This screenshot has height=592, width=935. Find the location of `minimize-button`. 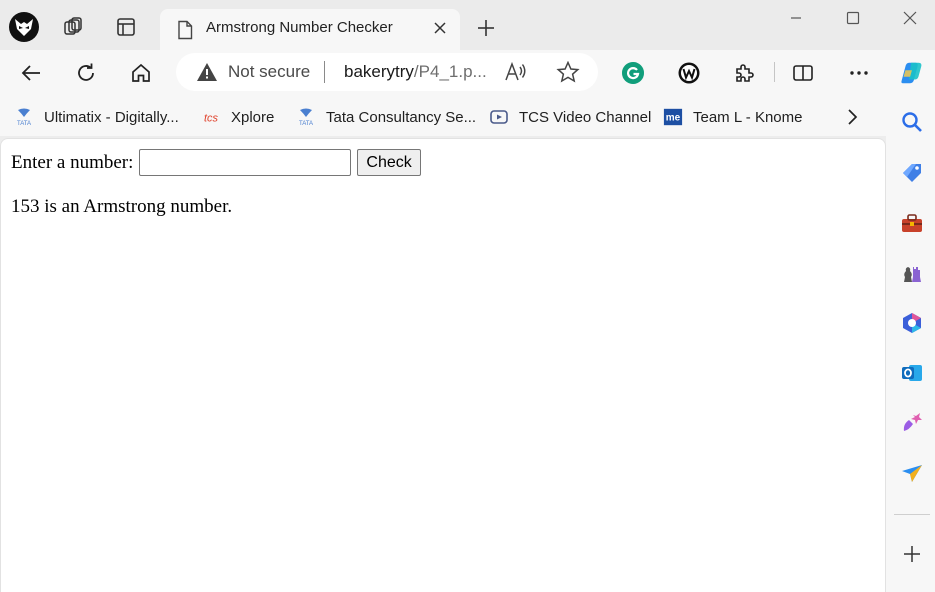

minimize-button is located at coordinates (796, 18).